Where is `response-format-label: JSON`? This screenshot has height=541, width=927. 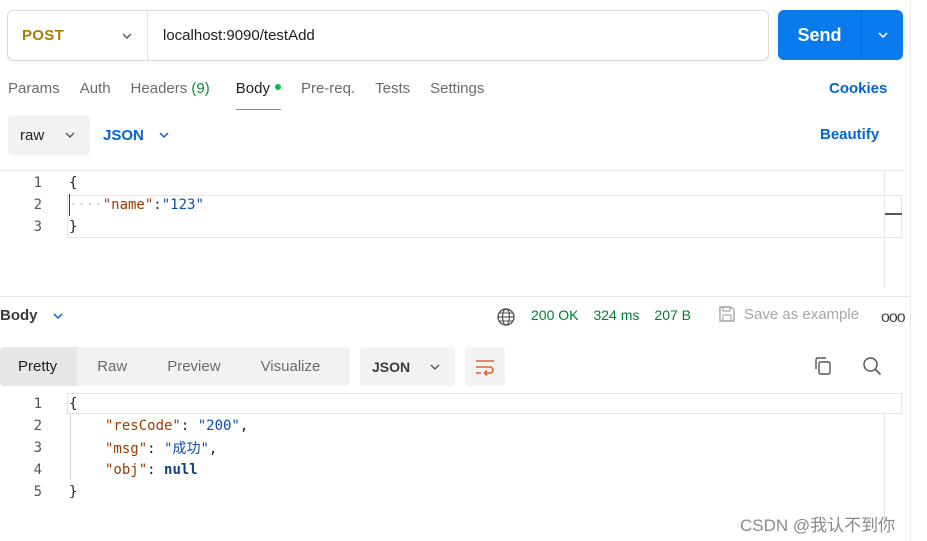 response-format-label: JSON is located at coordinates (391, 366).